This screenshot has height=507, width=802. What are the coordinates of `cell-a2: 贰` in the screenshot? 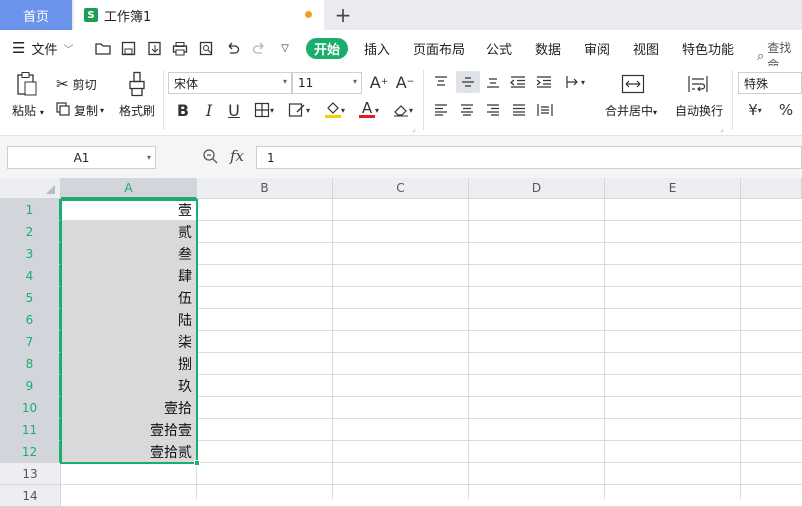 It's located at (129, 231).